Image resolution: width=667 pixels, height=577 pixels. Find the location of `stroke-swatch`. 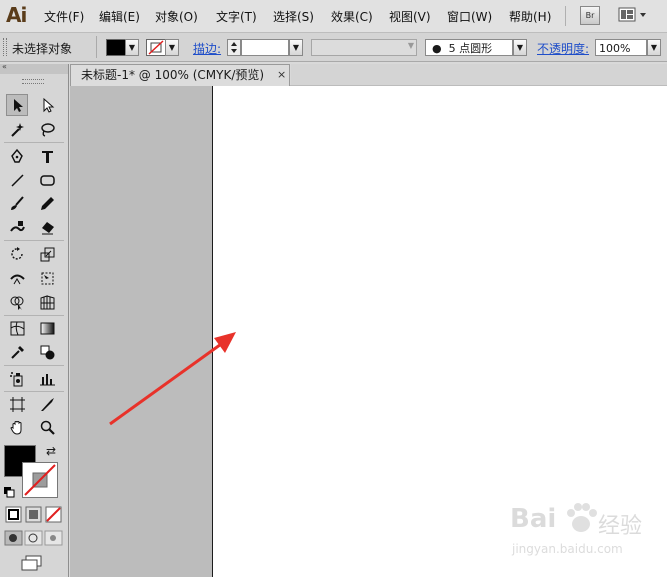

stroke-swatch is located at coordinates (40, 480).